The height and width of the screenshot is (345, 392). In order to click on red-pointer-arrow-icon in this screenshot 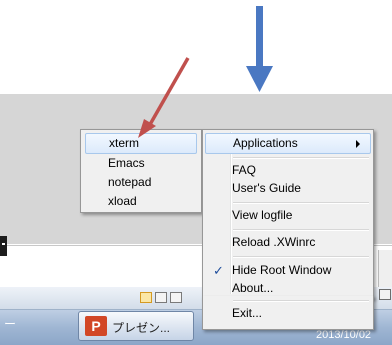, I will do `click(164, 97)`.